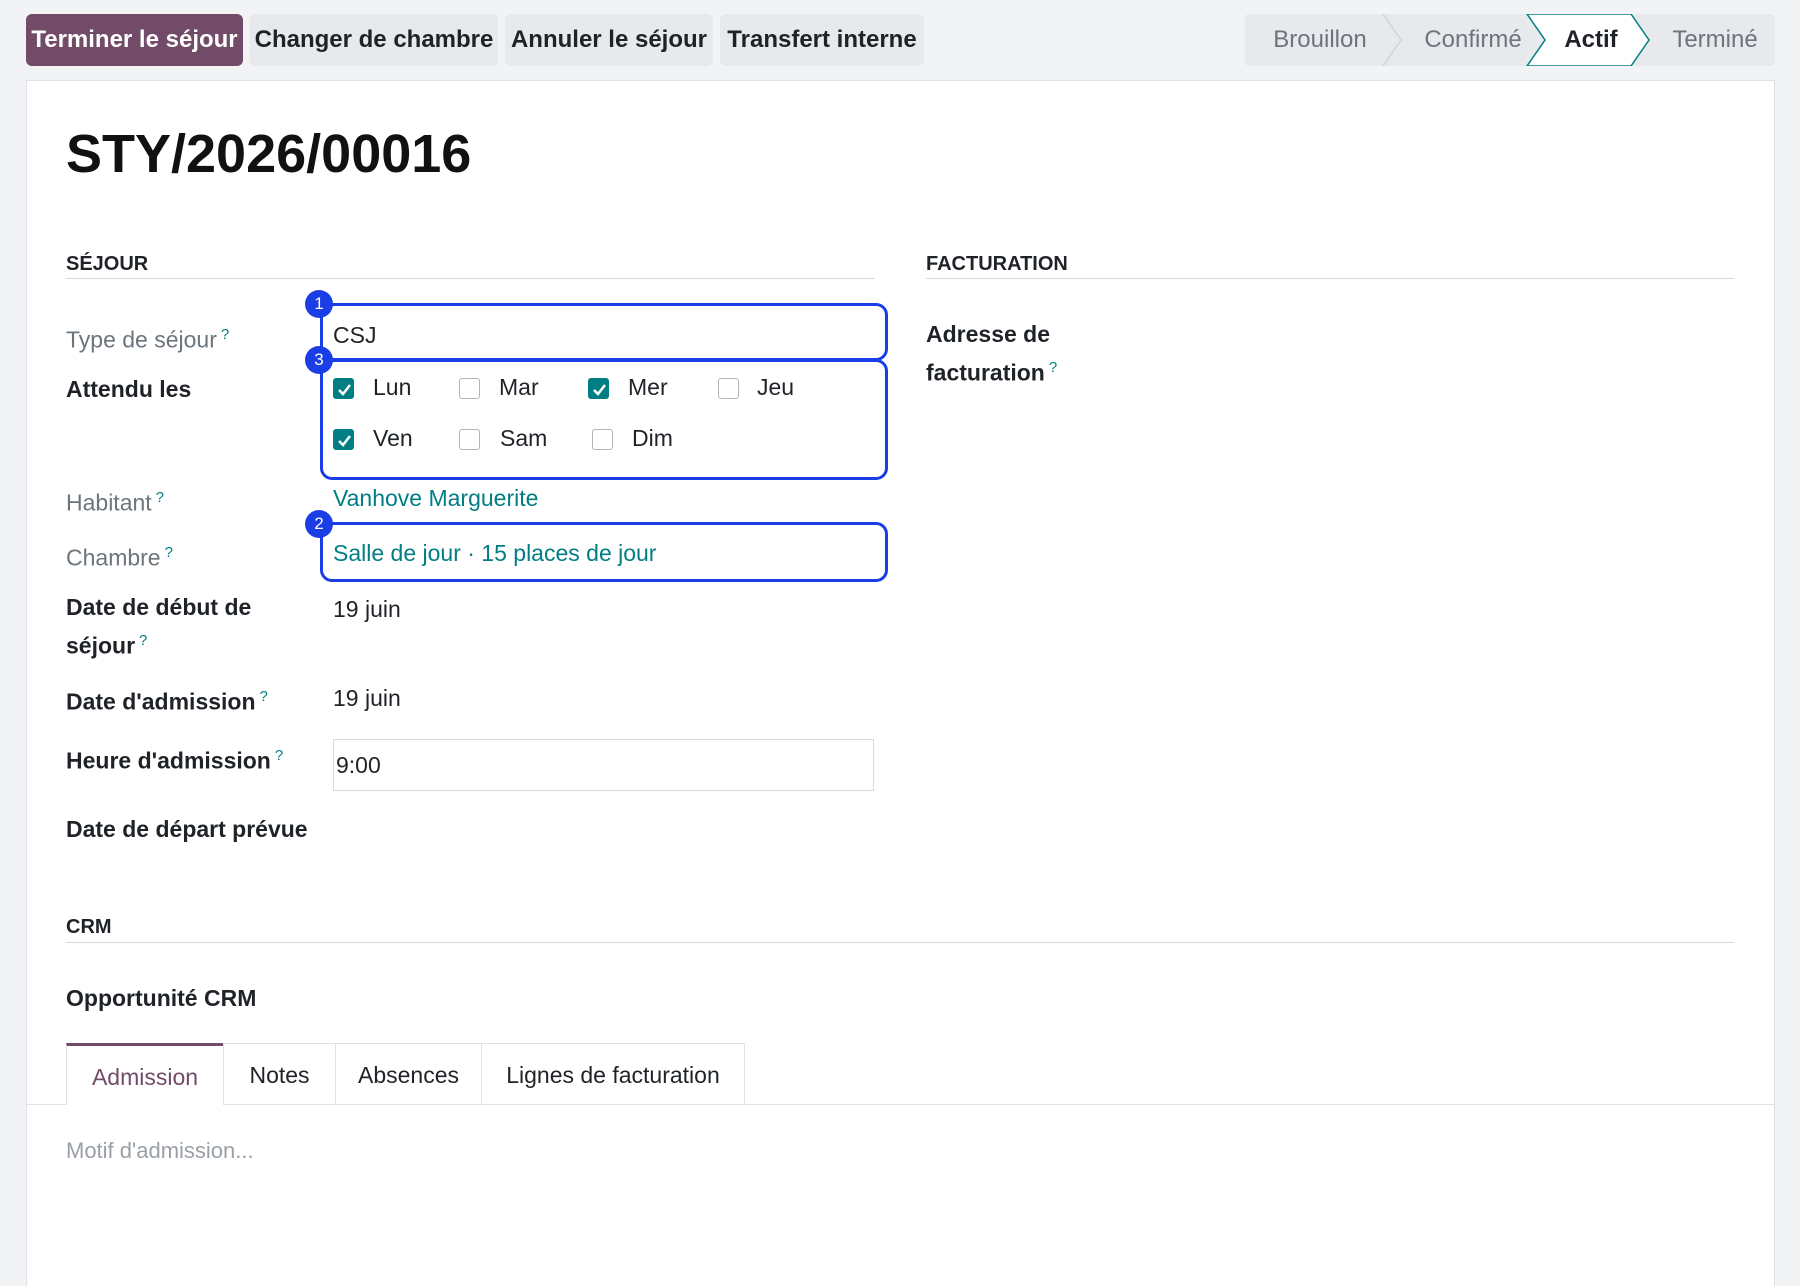  What do you see at coordinates (900, 942) in the screenshot?
I see `section-crm-divider` at bounding box center [900, 942].